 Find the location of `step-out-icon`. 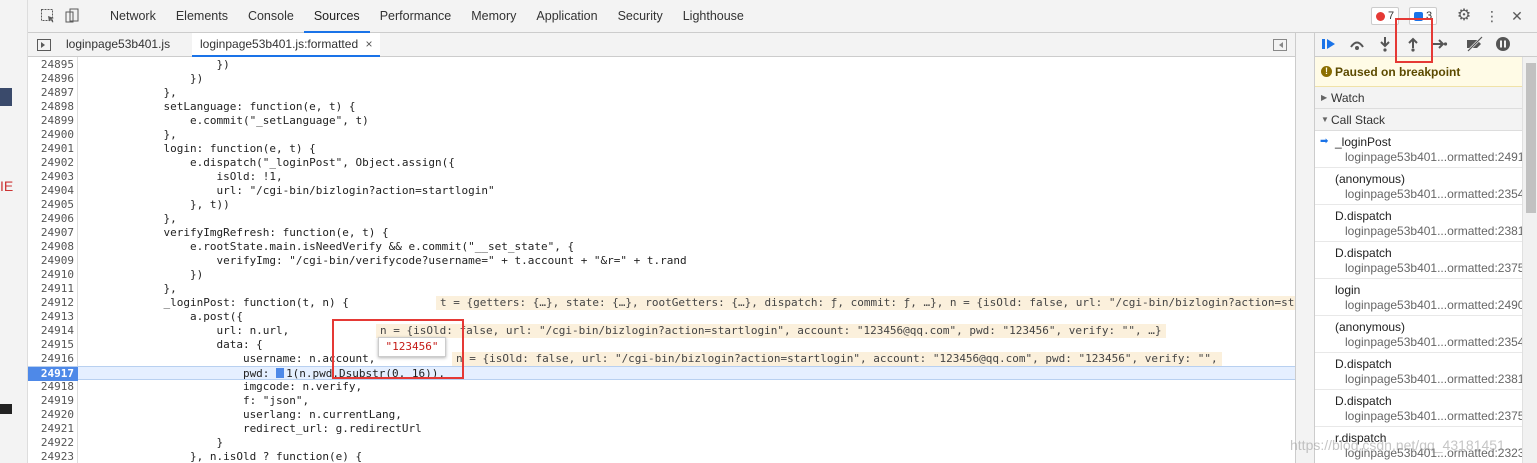

step-out-icon is located at coordinates (1413, 45).